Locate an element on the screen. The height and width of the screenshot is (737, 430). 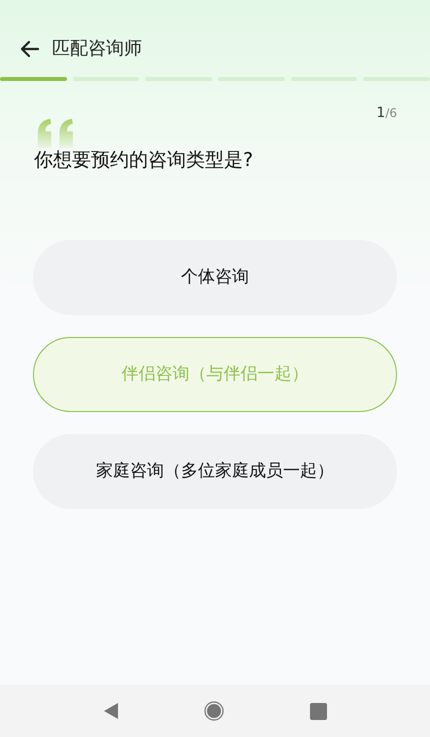
question-number: 1 is located at coordinates (381, 113).